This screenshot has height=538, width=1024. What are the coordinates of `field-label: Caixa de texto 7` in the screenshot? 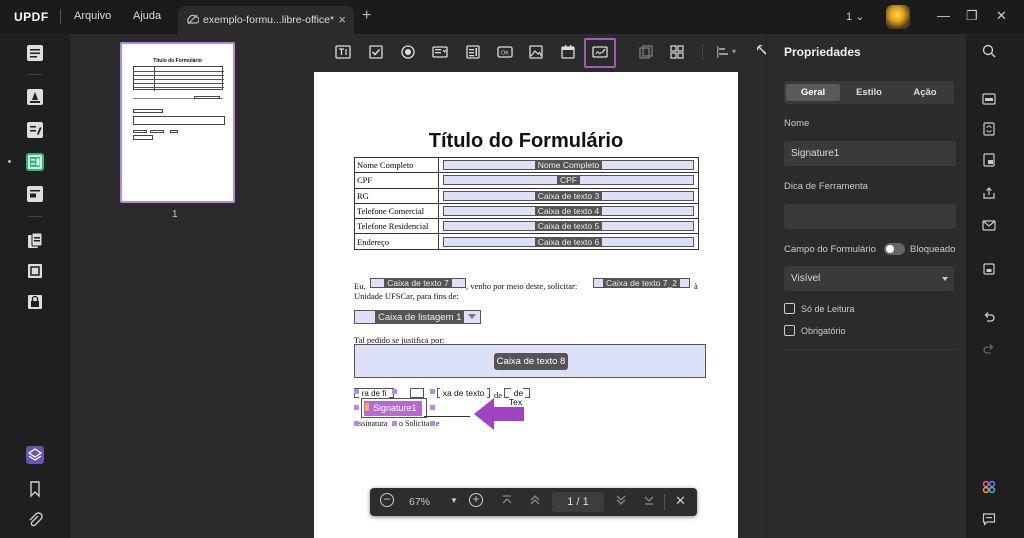 It's located at (418, 283).